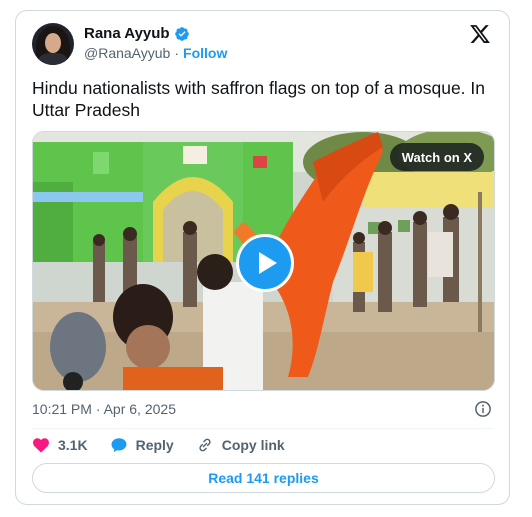 The image size is (532, 517). I want to click on reply-bubble-icon, so click(119, 445).